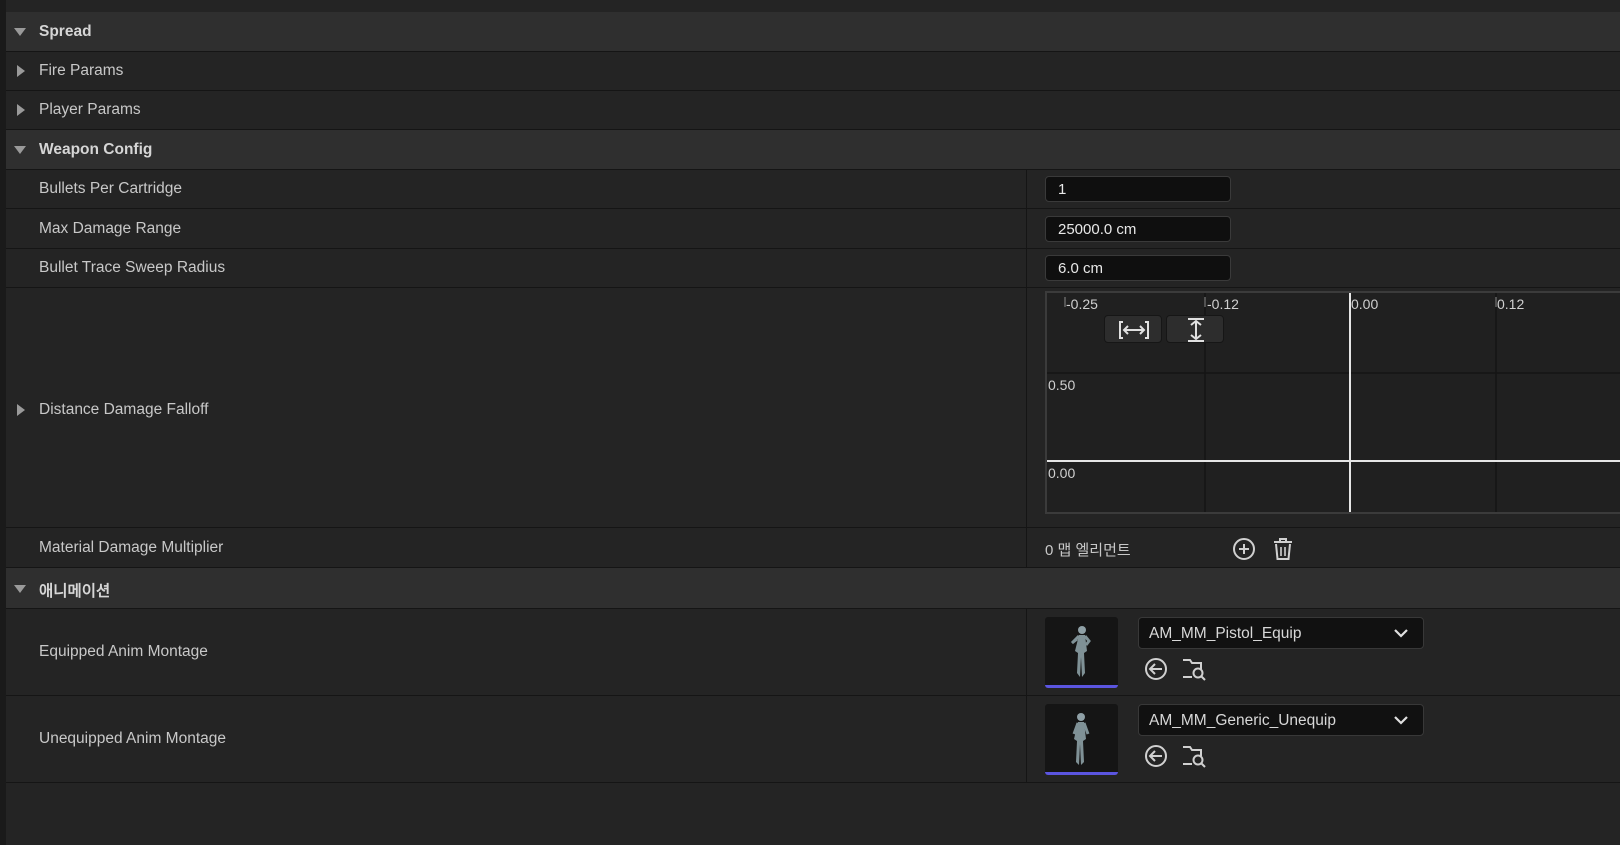 This screenshot has height=845, width=1620. I want to click on fit-horizontal-icon, so click(1134, 330).